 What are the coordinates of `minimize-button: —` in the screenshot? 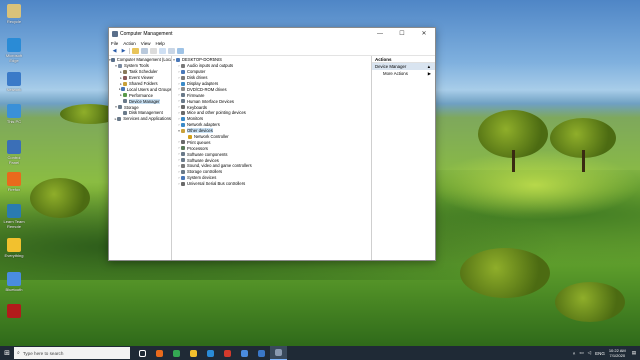 It's located at (380, 33).